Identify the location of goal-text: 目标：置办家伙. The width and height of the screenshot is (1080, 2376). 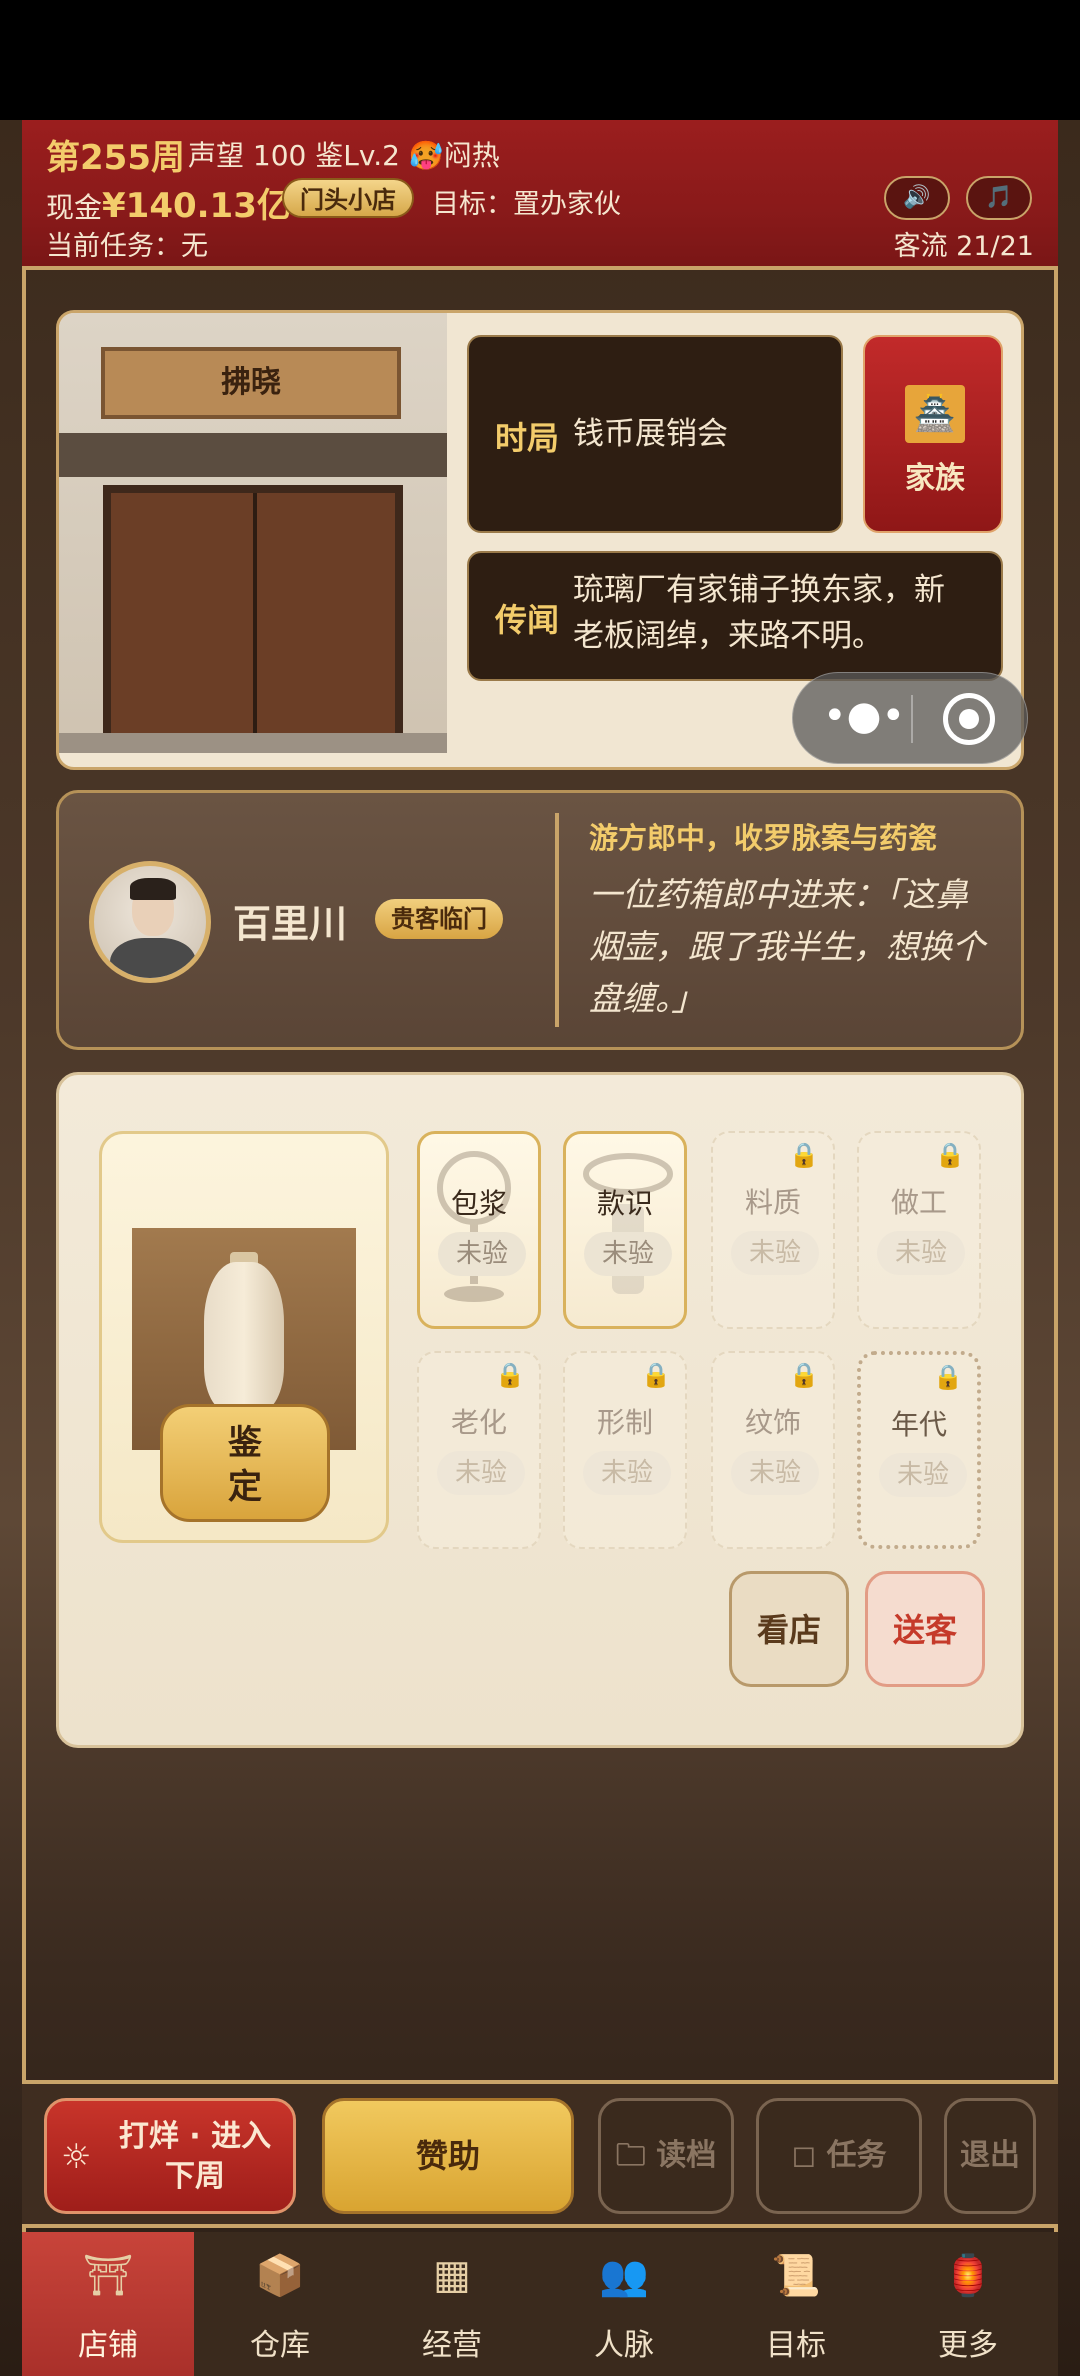
(526, 204).